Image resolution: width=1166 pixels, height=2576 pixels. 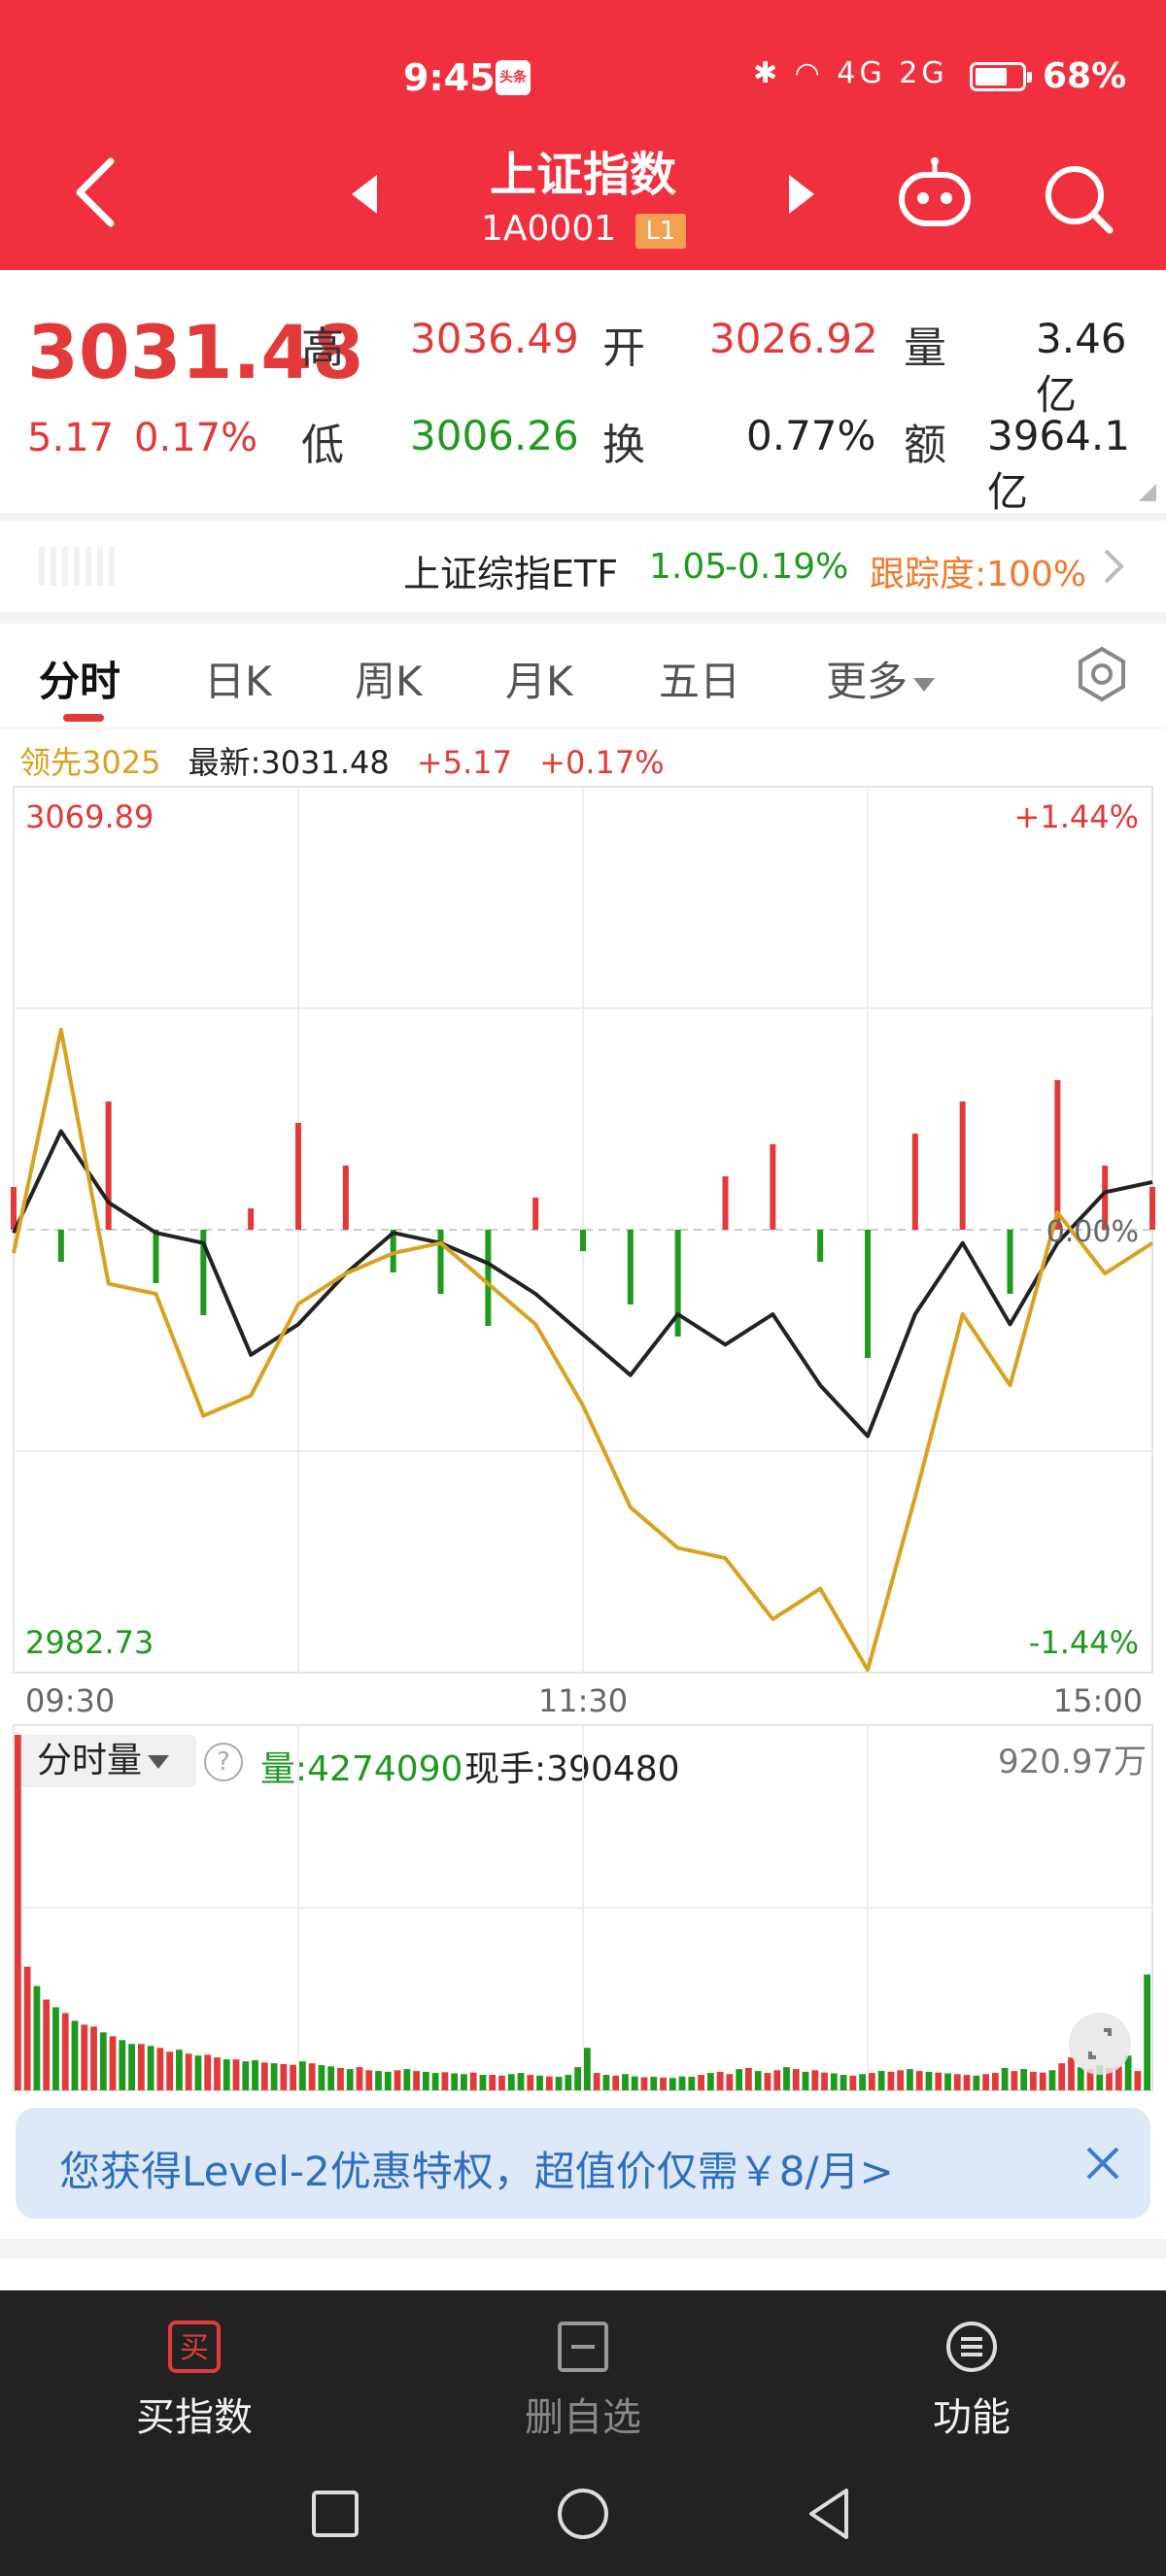 I want to click on remove-watchlist-label: 删自选, so click(x=583, y=2417).